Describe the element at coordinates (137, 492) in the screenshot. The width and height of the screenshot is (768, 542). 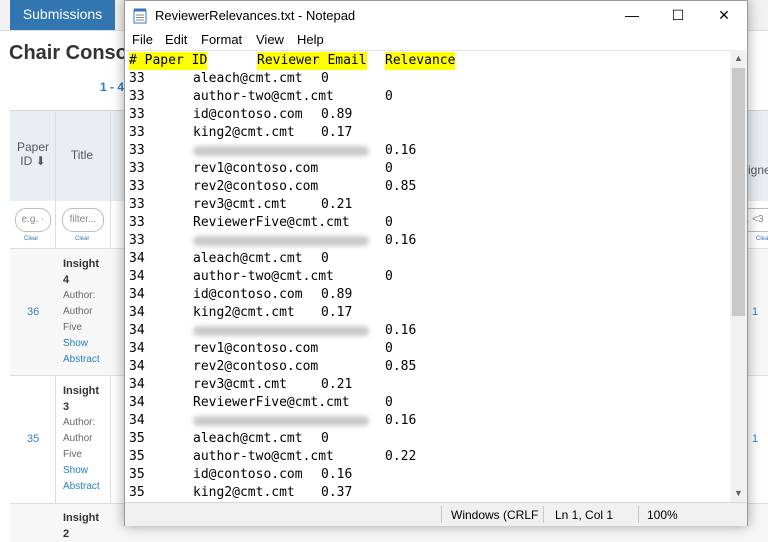
I see `paper-id-value: 35` at that location.